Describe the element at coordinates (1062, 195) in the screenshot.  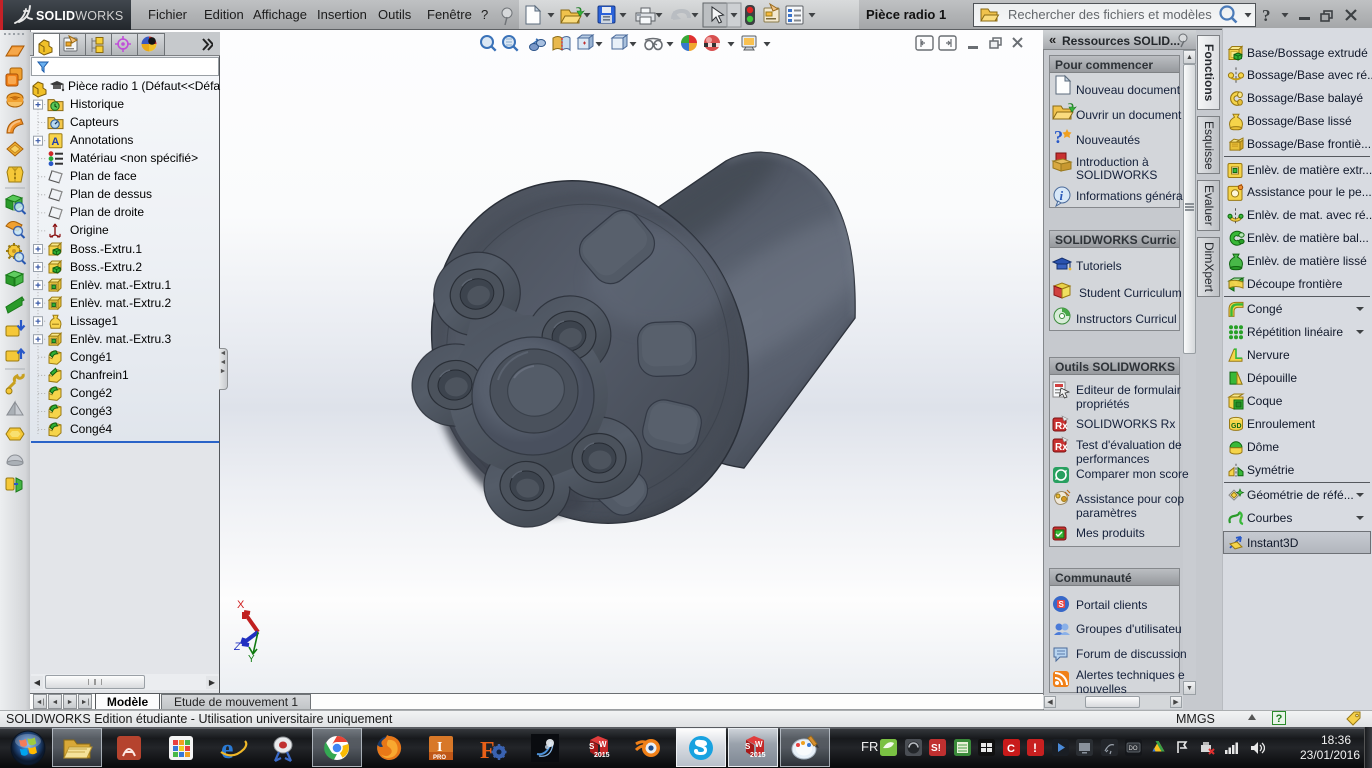
I see `svg-text: i` at that location.